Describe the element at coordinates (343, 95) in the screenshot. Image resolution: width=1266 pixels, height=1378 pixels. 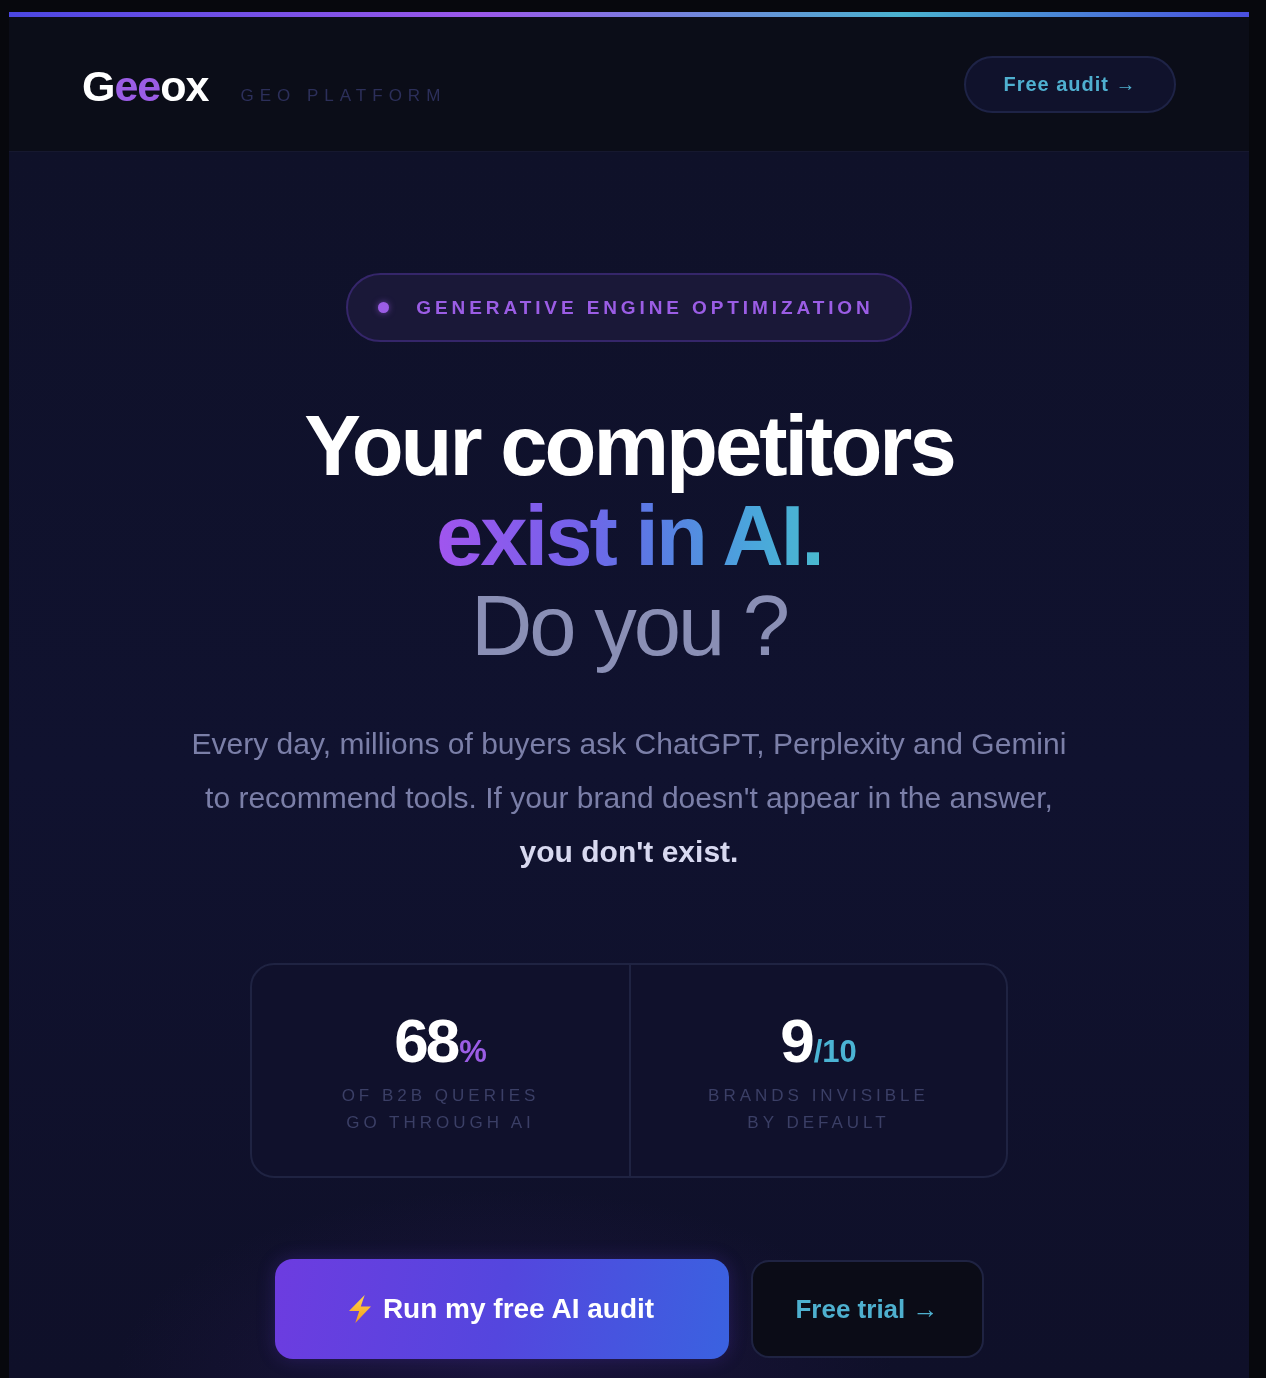
I see `tagline: GEO PLATFORM` at that location.